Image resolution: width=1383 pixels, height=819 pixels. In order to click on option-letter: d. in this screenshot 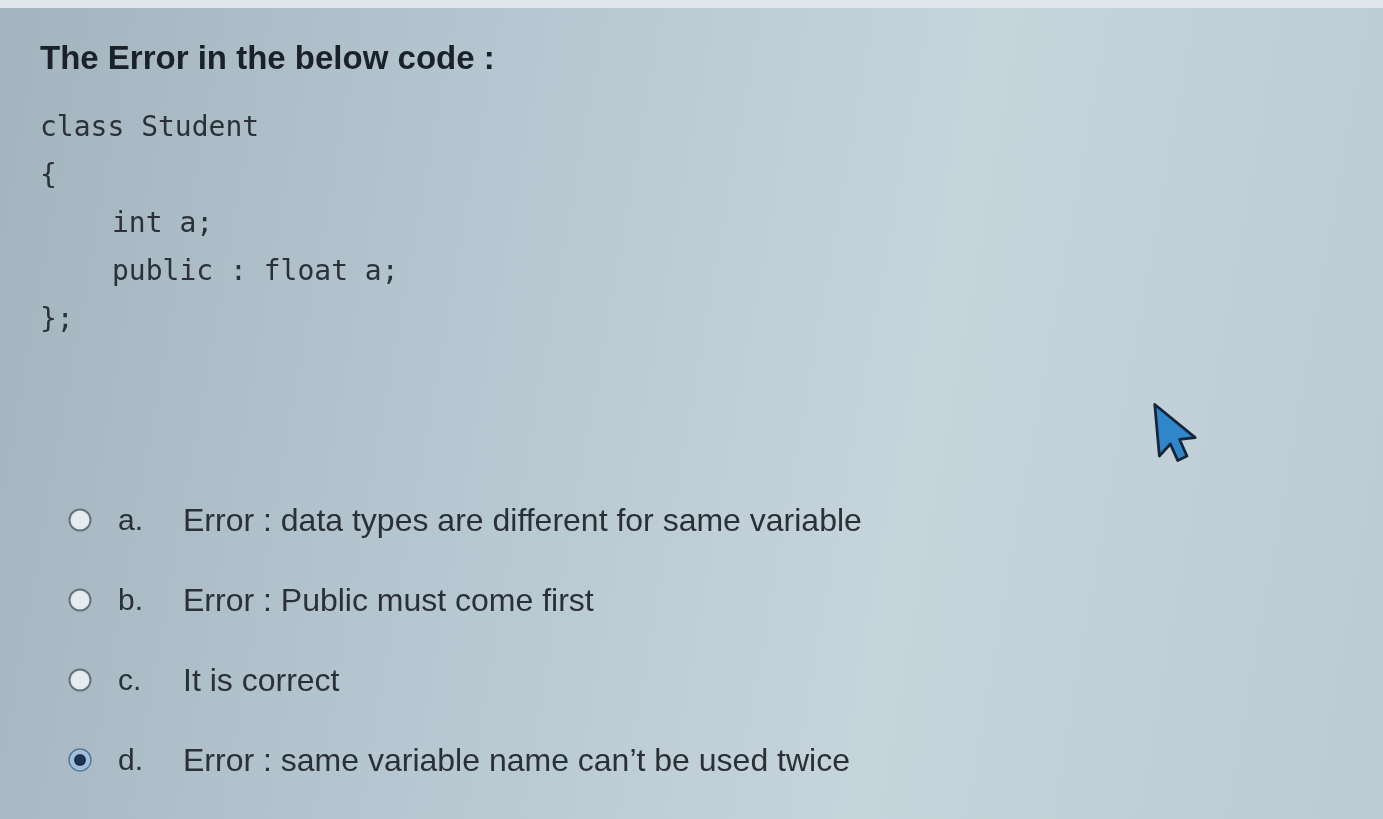, I will do `click(131, 760)`.